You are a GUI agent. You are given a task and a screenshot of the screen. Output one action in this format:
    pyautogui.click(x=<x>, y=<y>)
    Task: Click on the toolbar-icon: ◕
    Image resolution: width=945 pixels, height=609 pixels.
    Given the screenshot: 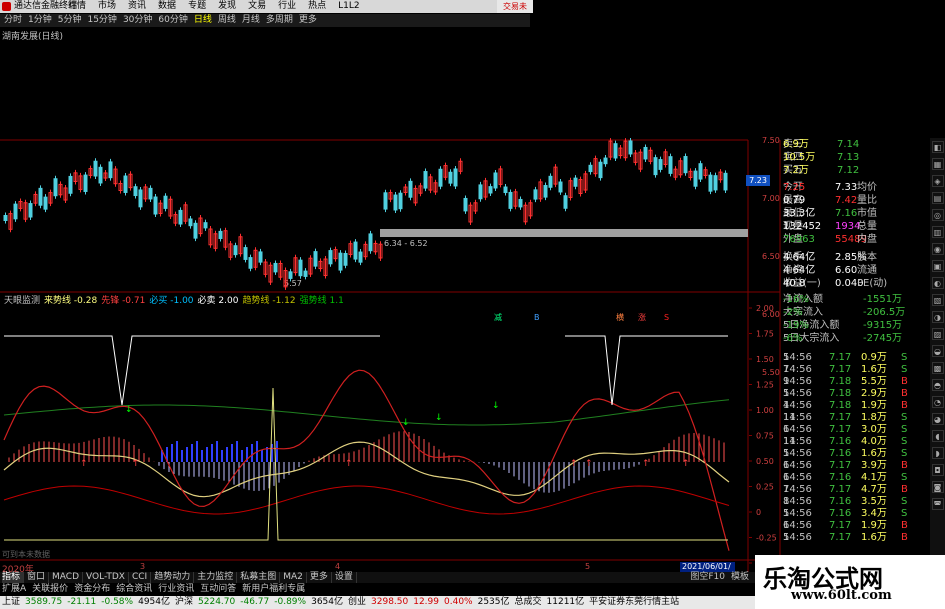 What is the action you would take?
    pyautogui.click(x=937, y=419)
    